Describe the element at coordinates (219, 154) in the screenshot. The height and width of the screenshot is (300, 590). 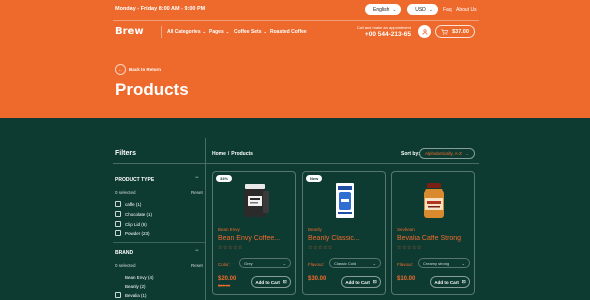
I see `breadcrumb-home: Home` at that location.